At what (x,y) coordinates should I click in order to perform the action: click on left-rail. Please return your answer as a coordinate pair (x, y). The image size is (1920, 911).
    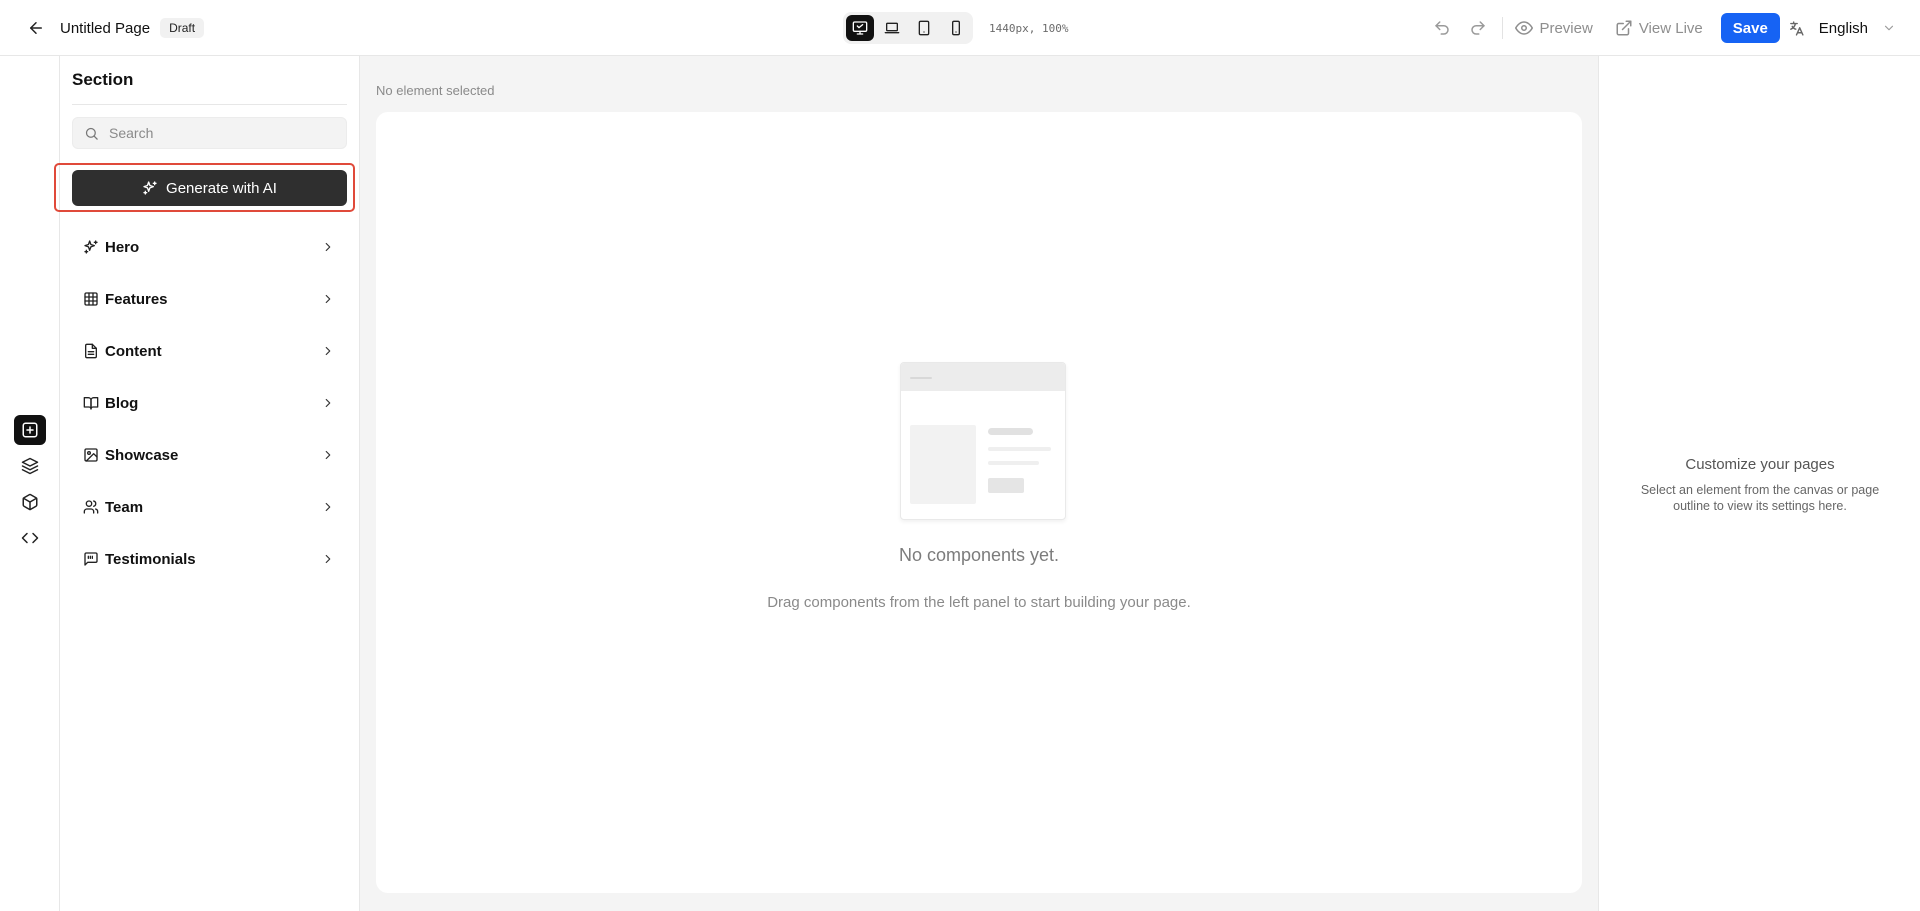
    Looking at the image, I should click on (30, 483).